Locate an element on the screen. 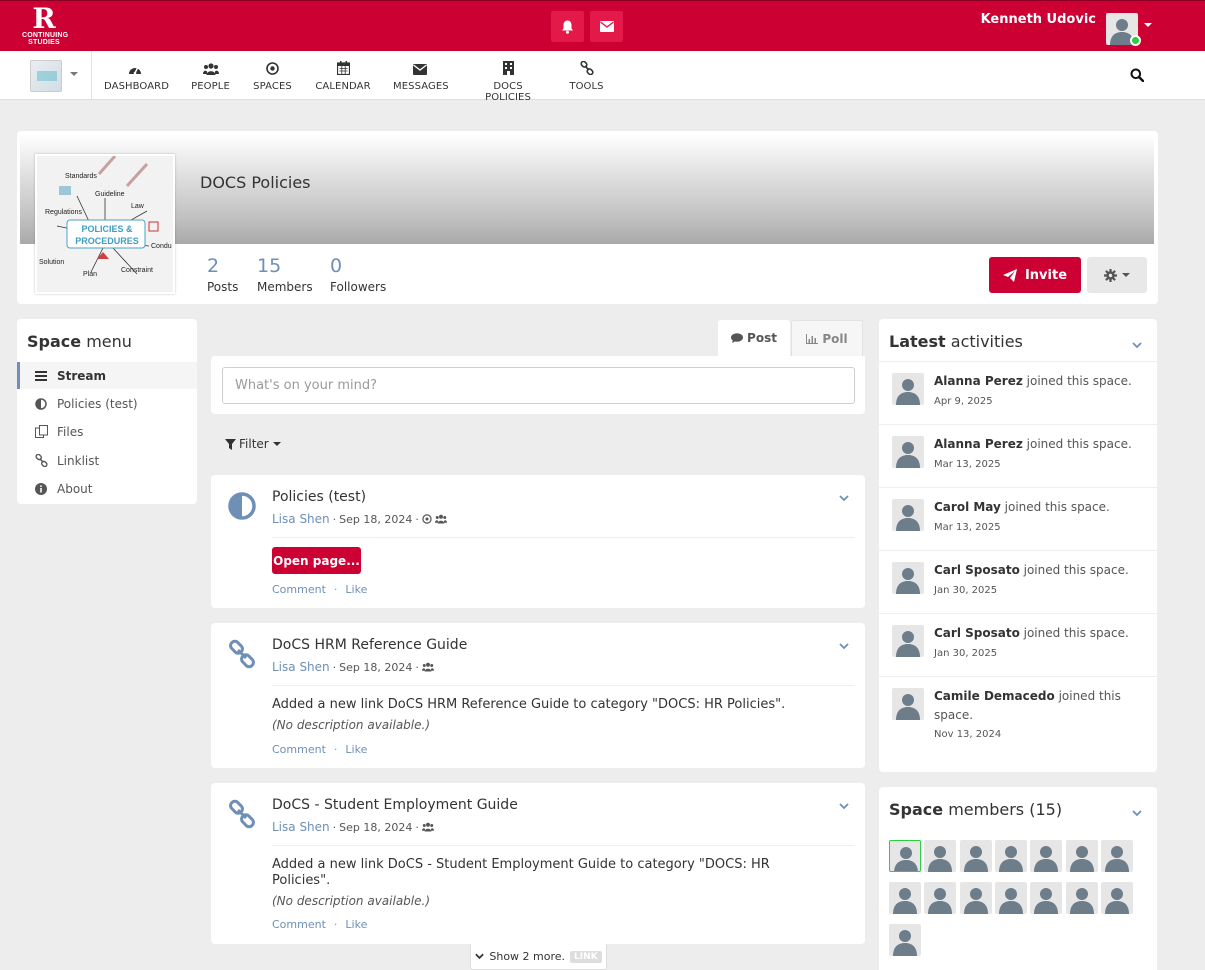 This screenshot has height=970, width=1205. svg-text: Condu is located at coordinates (161, 246).